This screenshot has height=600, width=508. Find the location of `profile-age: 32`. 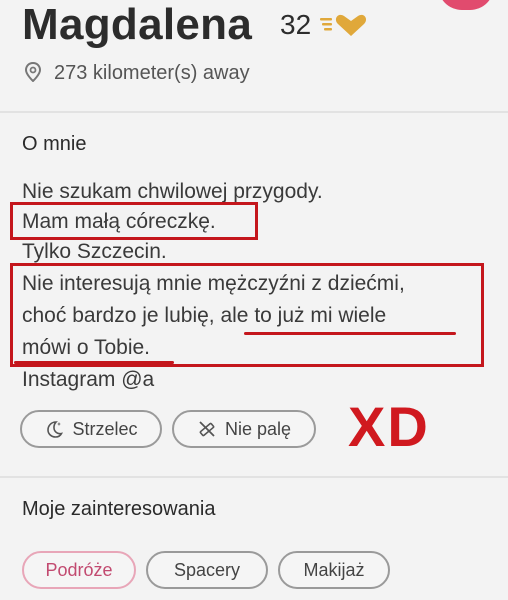

profile-age: 32 is located at coordinates (296, 24).